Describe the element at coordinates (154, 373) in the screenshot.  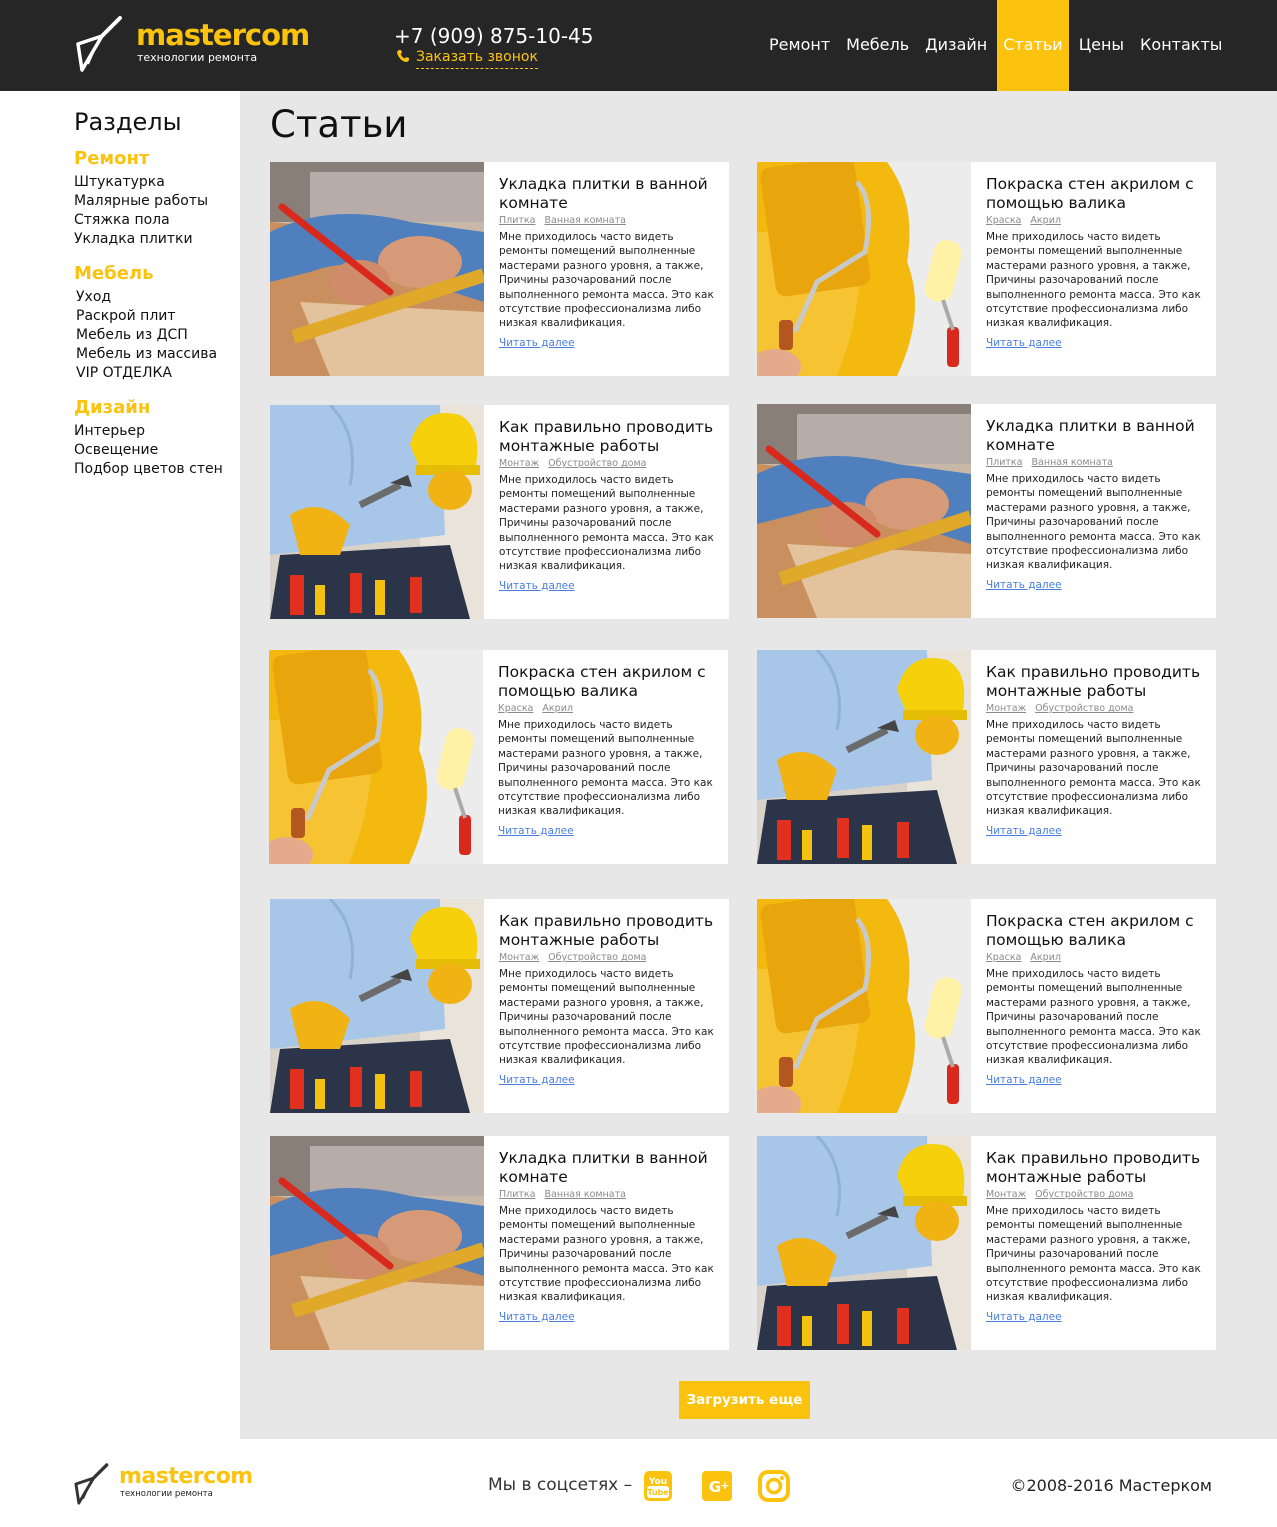
I see `sidebar-link: VIP ОТДЕЛКА` at that location.